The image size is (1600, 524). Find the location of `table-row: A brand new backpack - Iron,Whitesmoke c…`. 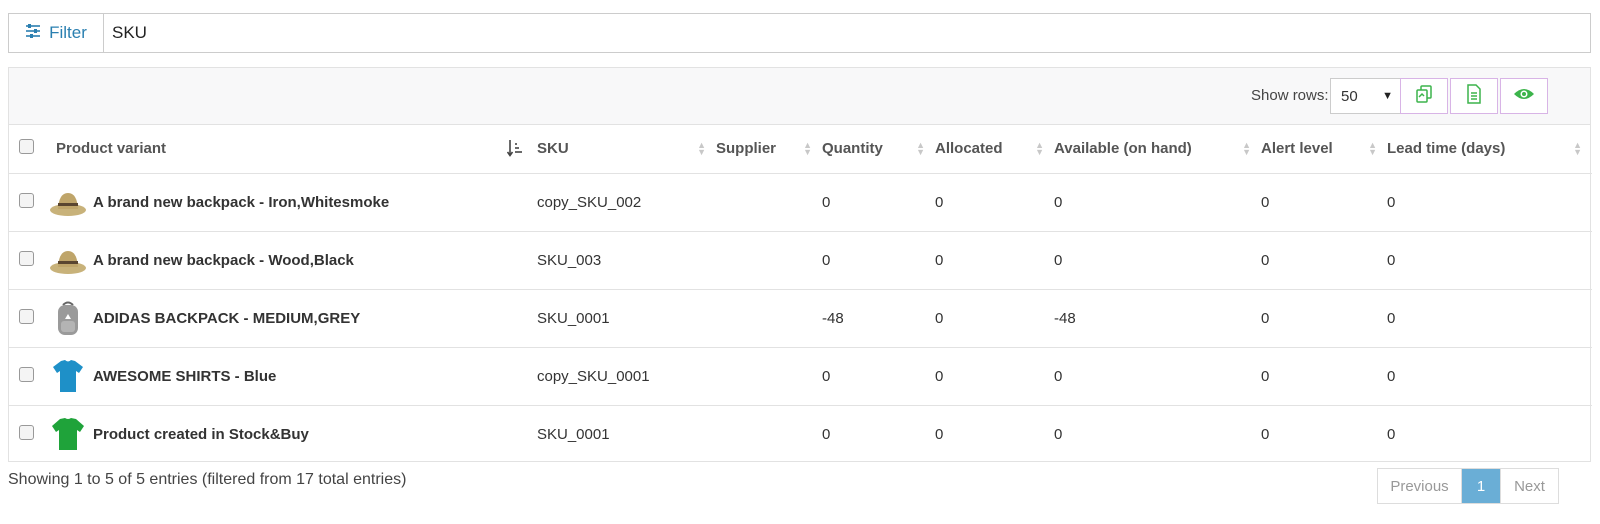

table-row: A brand new backpack - Iron,Whitesmoke c… is located at coordinates (800, 202).